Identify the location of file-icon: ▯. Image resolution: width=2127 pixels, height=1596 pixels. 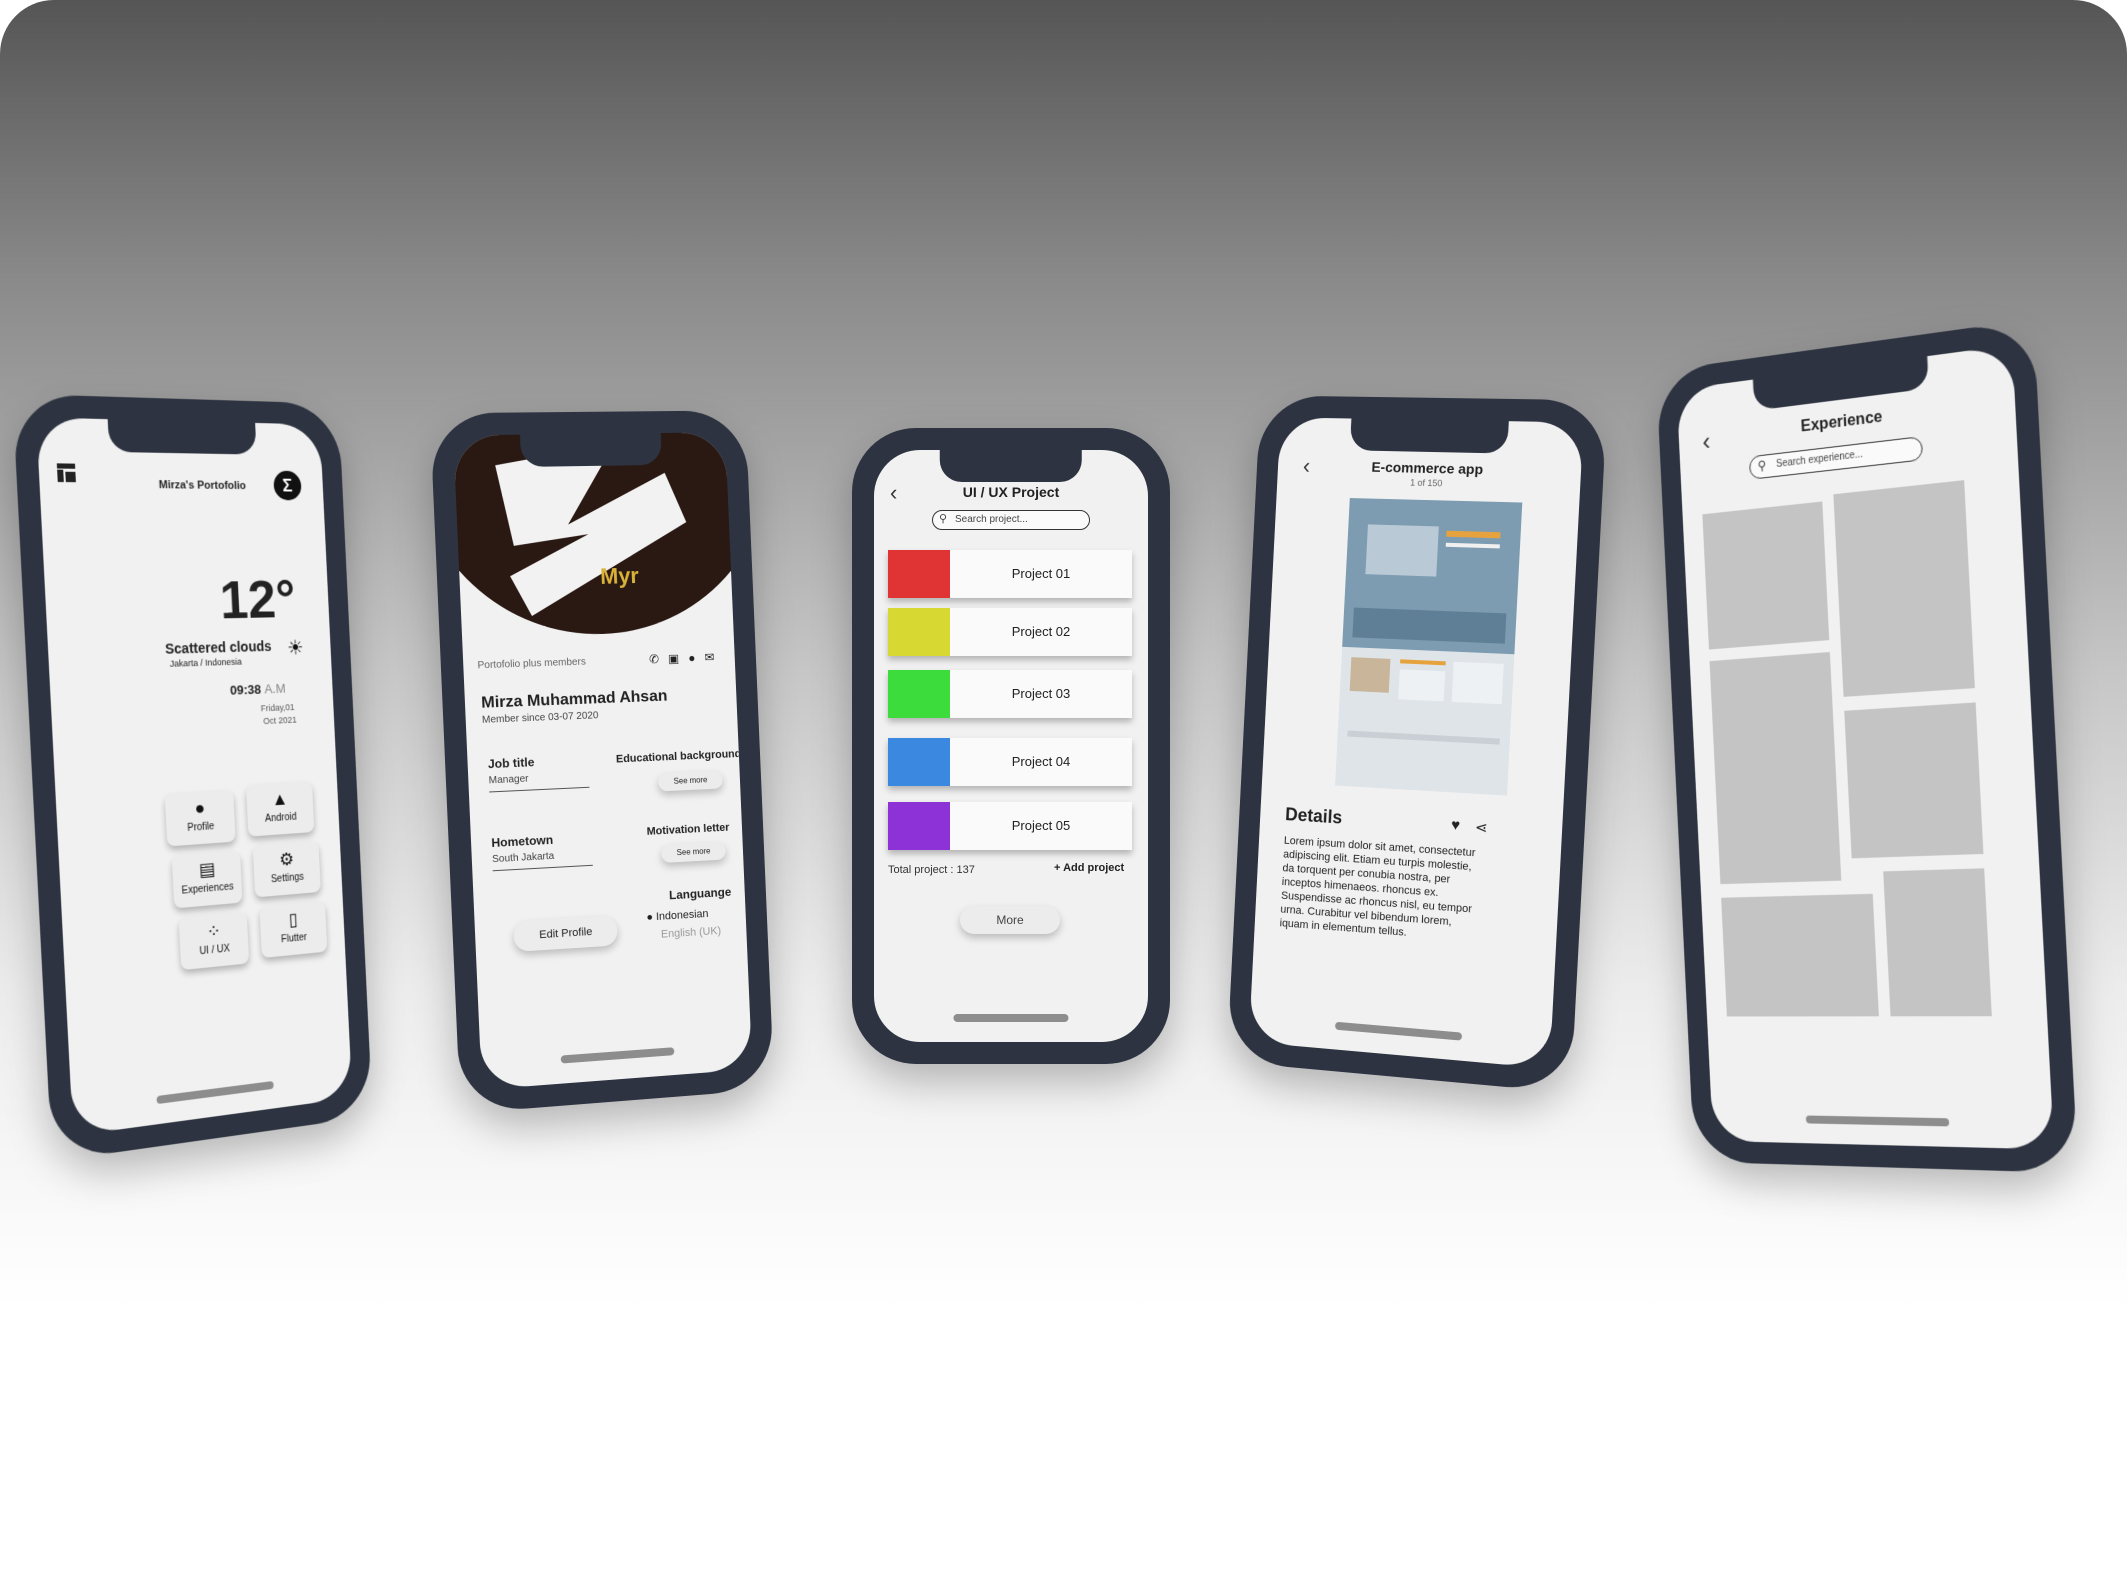
(293, 919).